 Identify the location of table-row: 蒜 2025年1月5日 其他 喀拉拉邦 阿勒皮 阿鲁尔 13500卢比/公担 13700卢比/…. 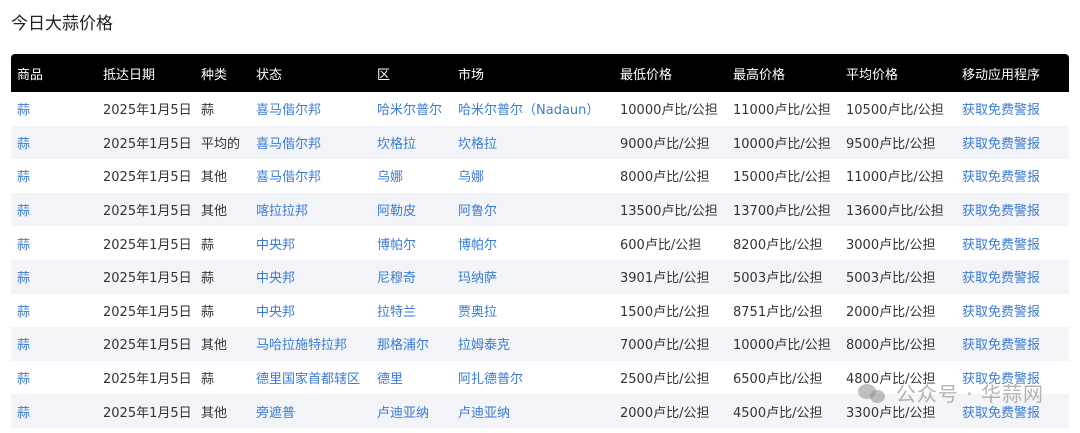
(540, 209).